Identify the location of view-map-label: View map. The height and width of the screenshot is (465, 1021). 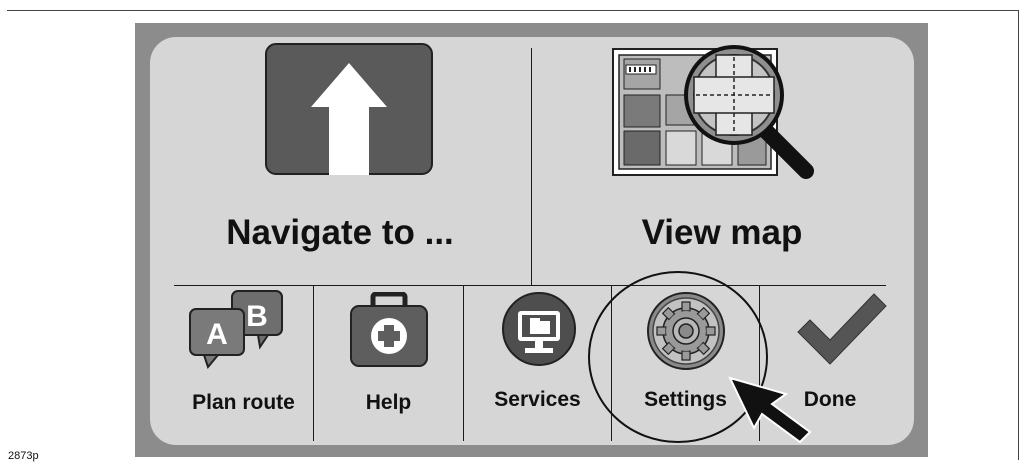
(722, 232).